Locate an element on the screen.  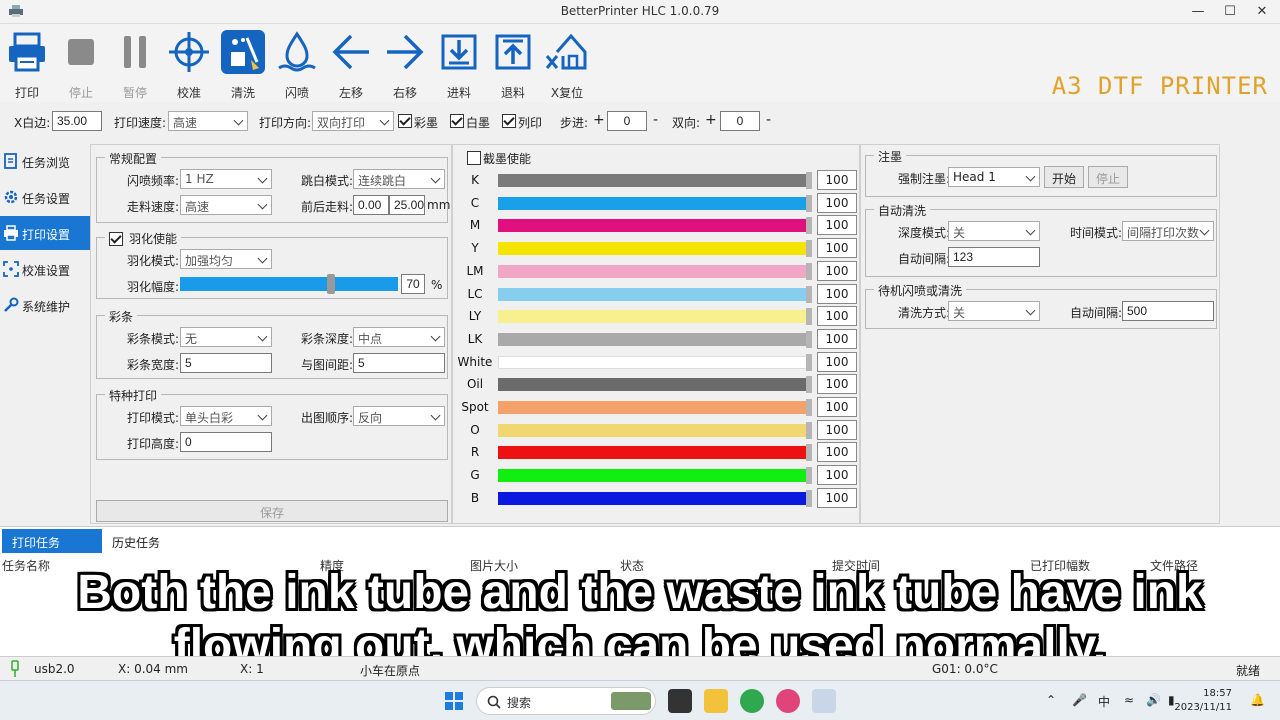
tray-chevron-icon: ⌃ is located at coordinates (1051, 700).